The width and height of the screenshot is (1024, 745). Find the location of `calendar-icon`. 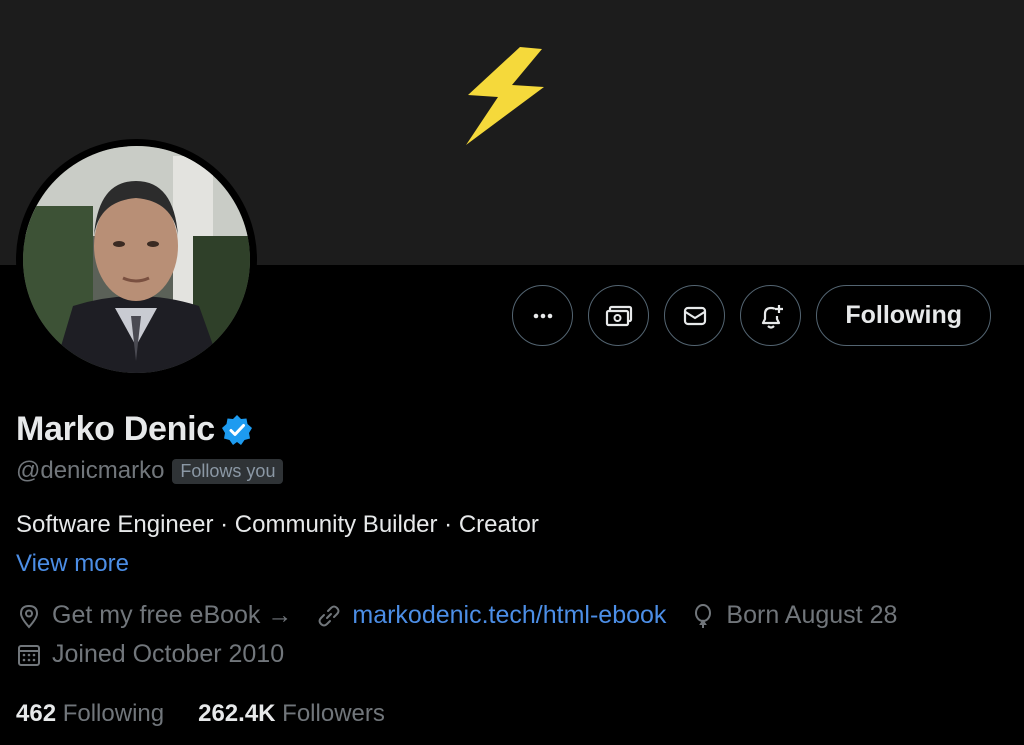

calendar-icon is located at coordinates (29, 655).